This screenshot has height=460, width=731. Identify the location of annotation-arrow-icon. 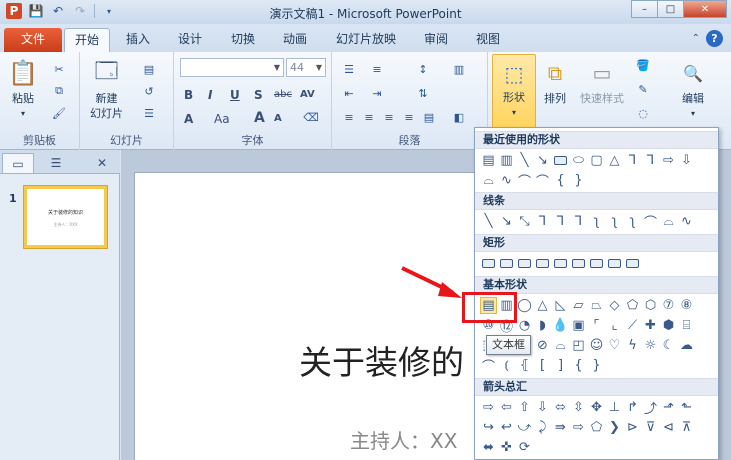
(431, 282).